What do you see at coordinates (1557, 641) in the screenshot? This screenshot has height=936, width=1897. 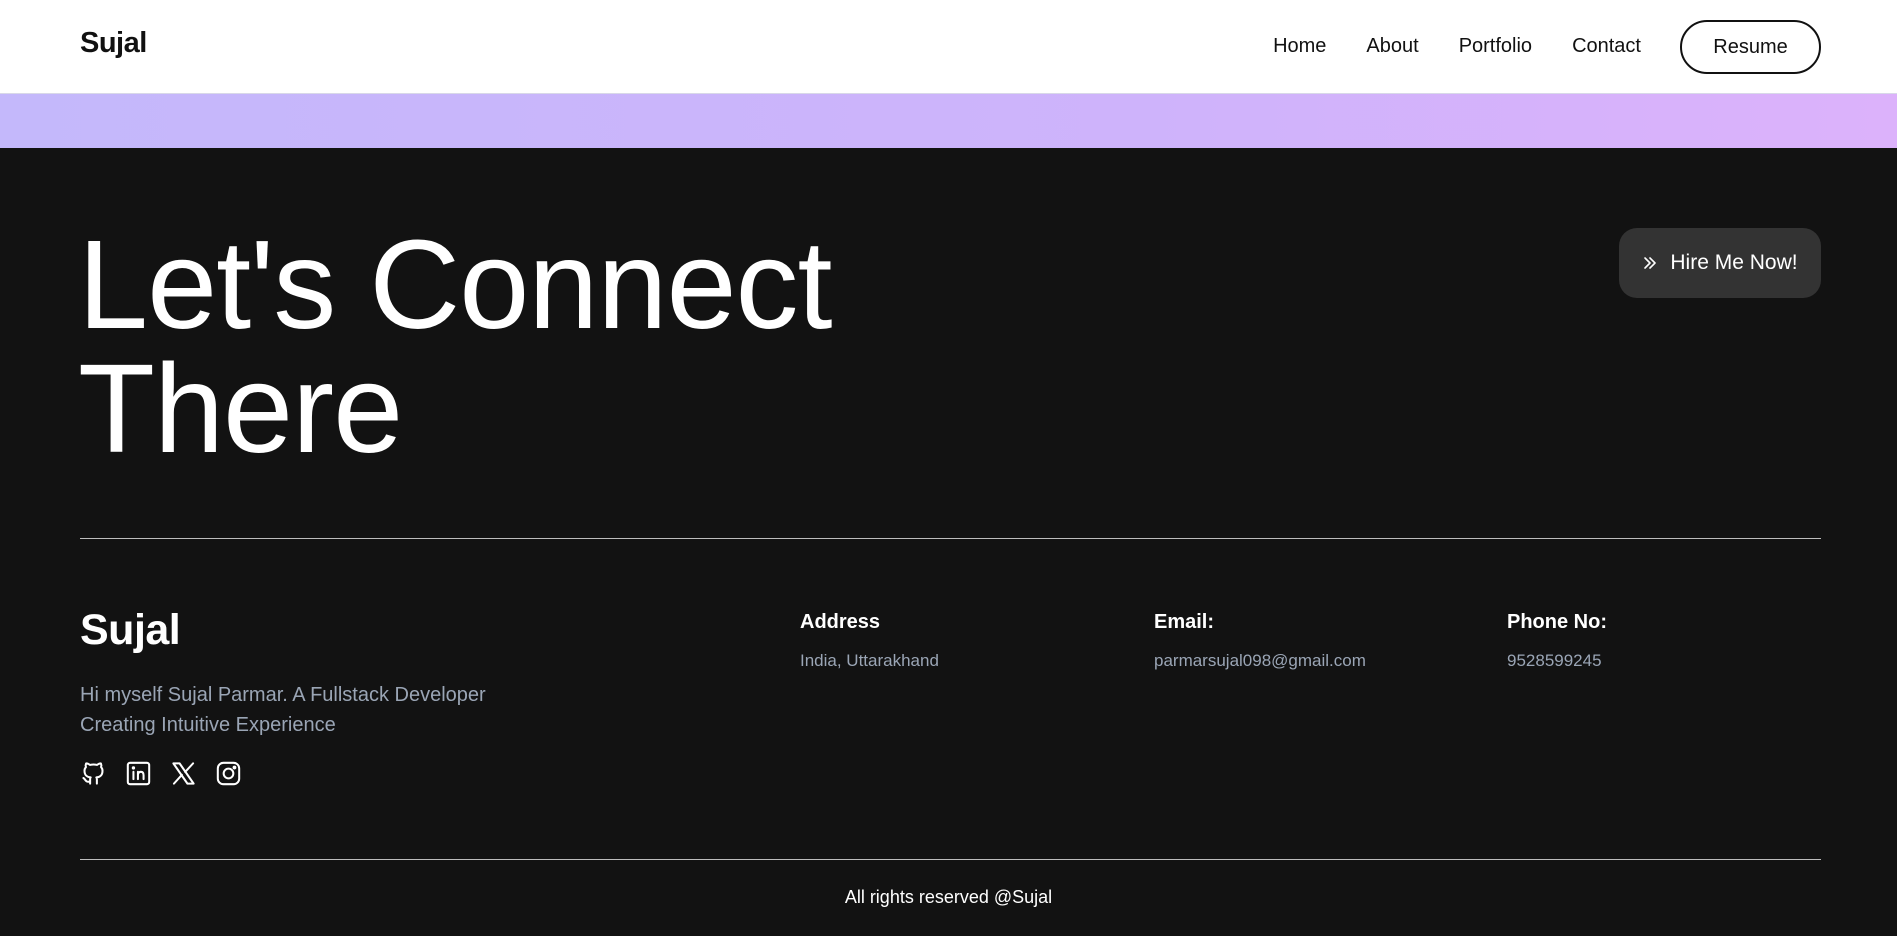 I see `phone-block: Phone No: 9528599245` at bounding box center [1557, 641].